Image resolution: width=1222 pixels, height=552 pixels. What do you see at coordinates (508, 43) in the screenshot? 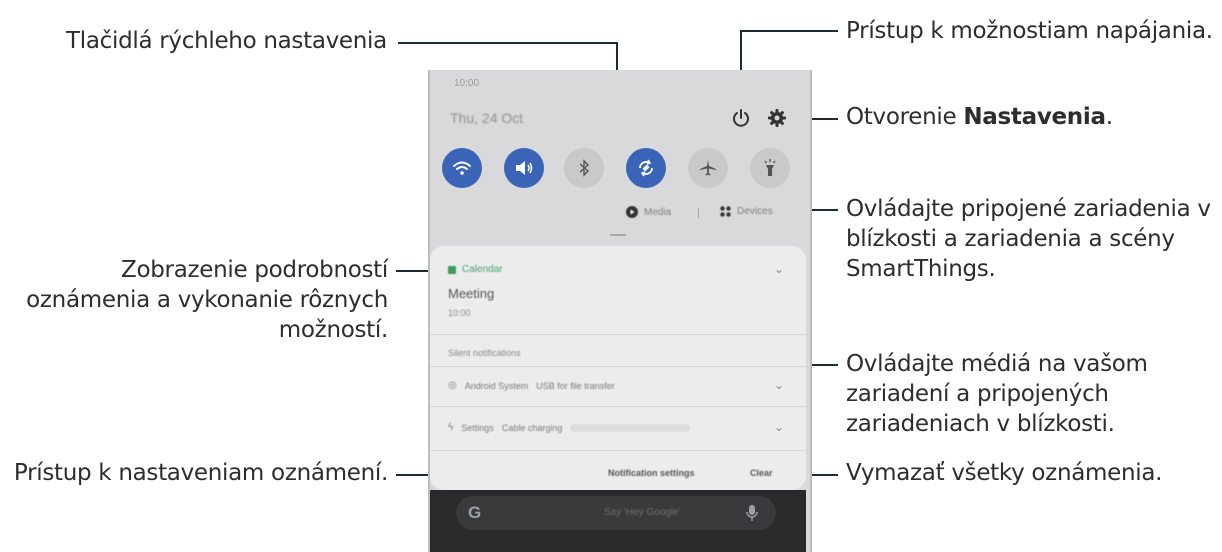
I see `connector-quick-settings-h` at bounding box center [508, 43].